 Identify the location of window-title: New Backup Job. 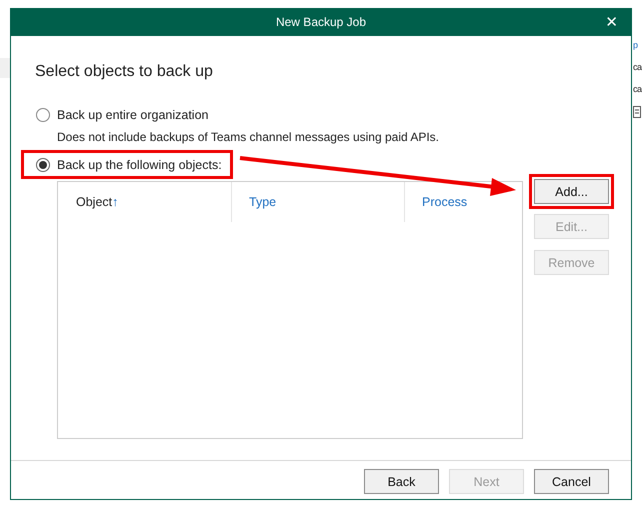
(321, 22).